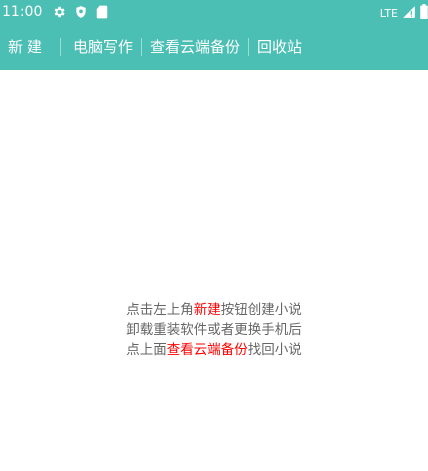 The height and width of the screenshot is (471, 428). Describe the element at coordinates (195, 47) in the screenshot. I see `cloud-backup-button: 查看云端备份` at that location.